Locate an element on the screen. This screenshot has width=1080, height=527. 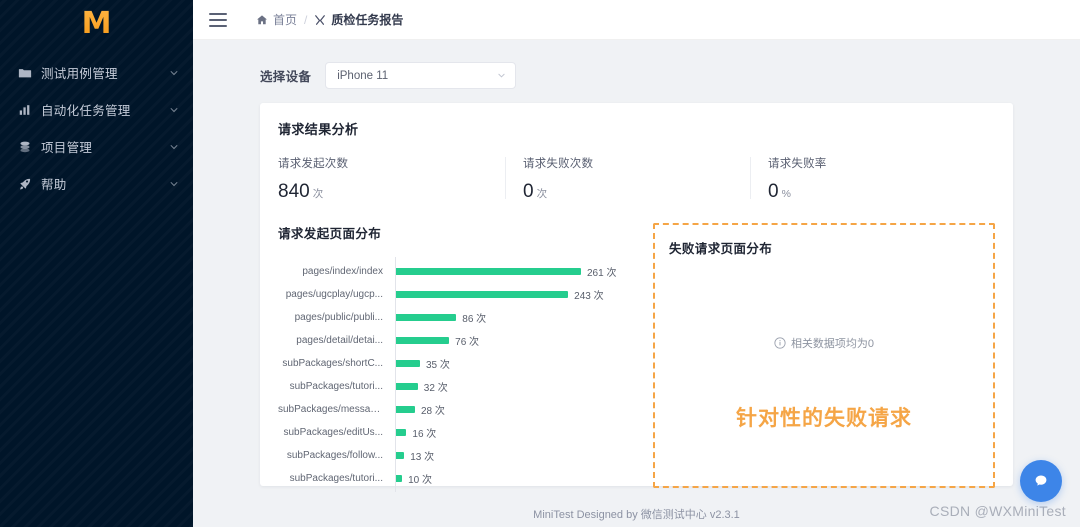
bar-value-label: 28 次 is located at coordinates (432, 411).